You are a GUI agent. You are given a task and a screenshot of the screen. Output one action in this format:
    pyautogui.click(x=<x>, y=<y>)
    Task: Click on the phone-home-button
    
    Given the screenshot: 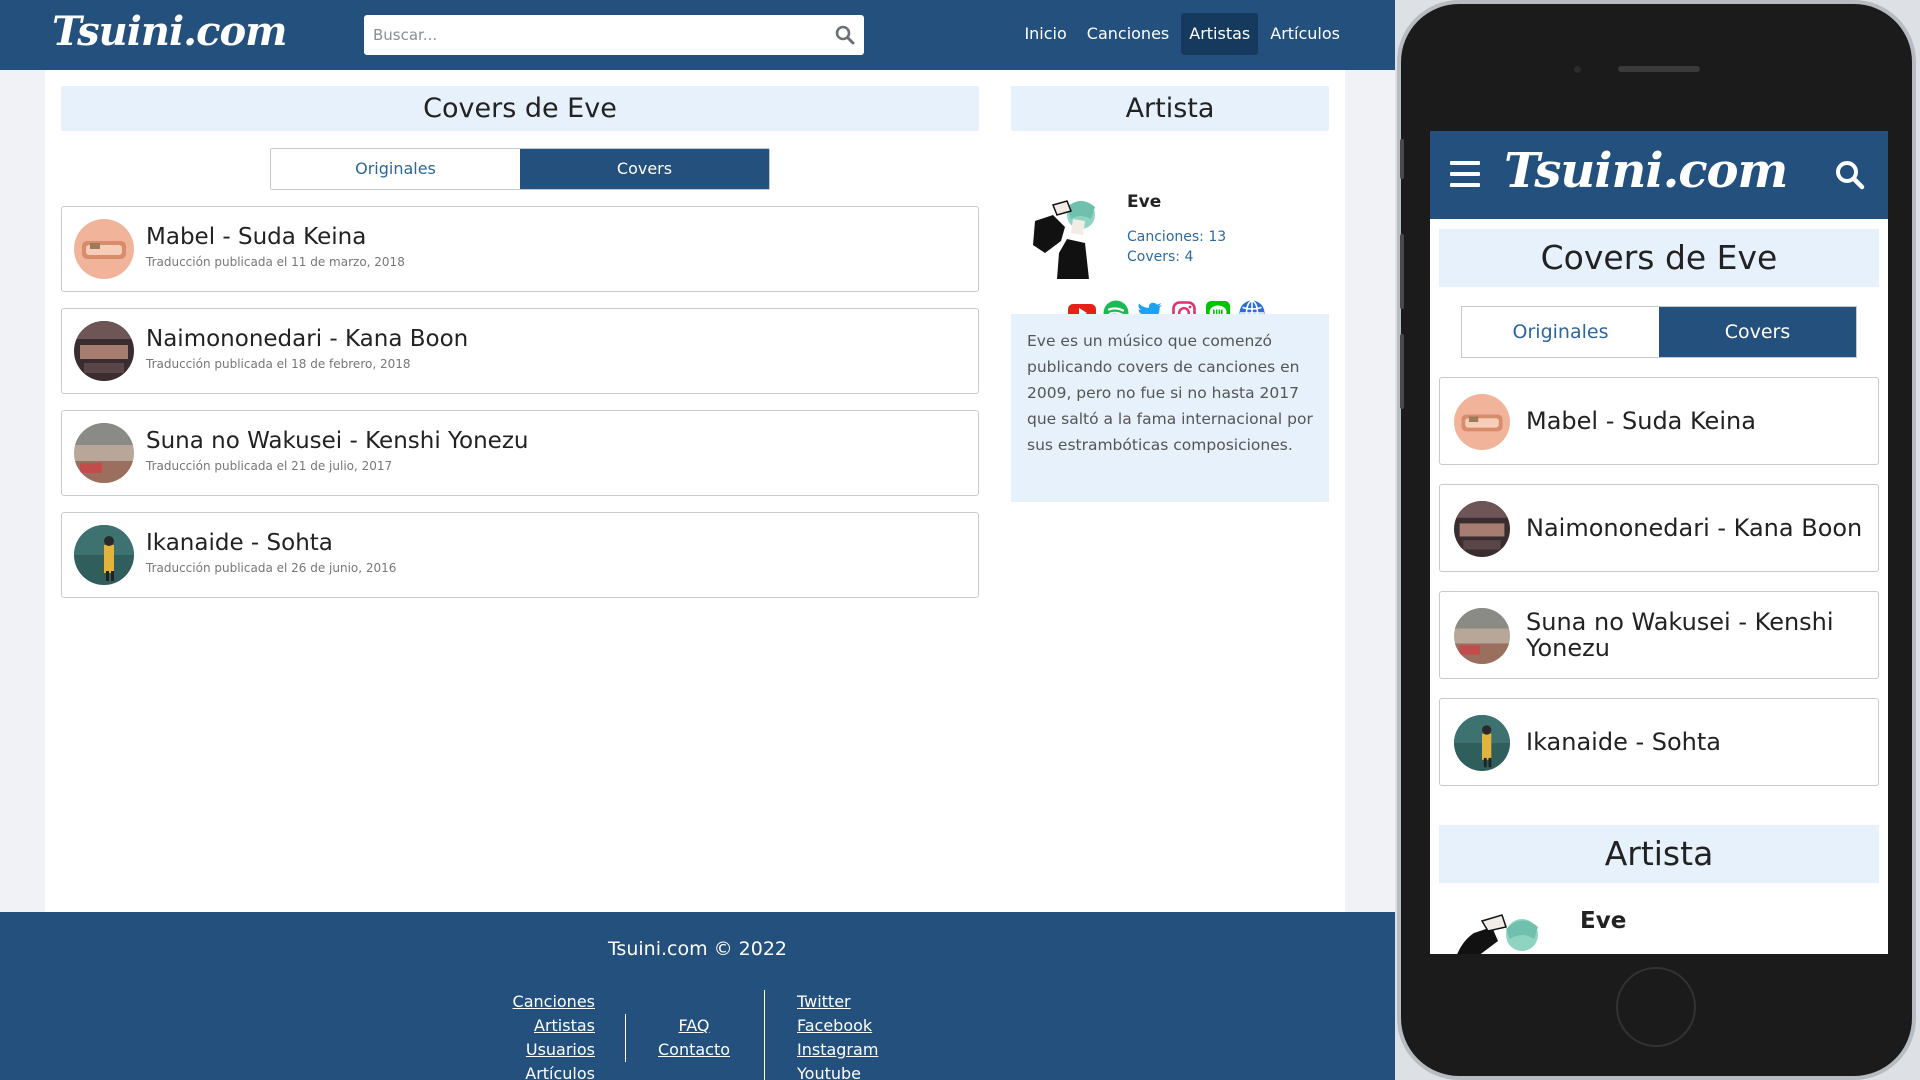 What is the action you would take?
    pyautogui.click(x=1656, y=1007)
    